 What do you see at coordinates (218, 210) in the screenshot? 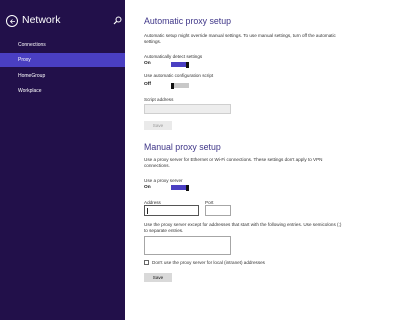
I see `proxy-port-input` at bounding box center [218, 210].